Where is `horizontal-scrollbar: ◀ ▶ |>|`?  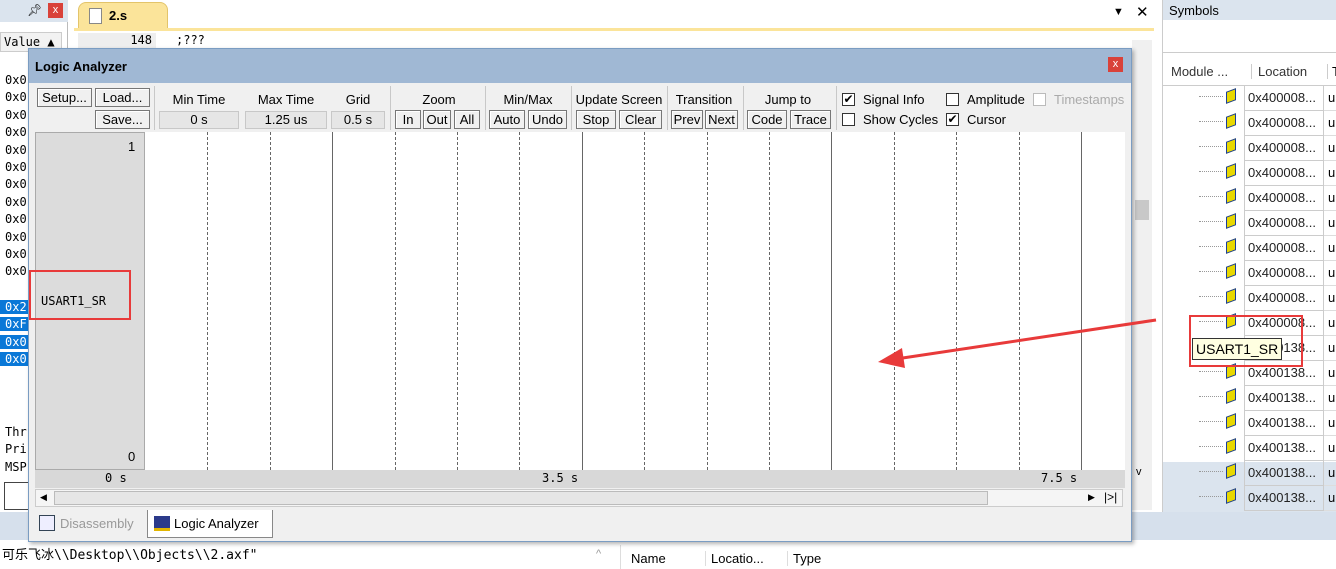
horizontal-scrollbar: ◀ ▶ |>| is located at coordinates (579, 498).